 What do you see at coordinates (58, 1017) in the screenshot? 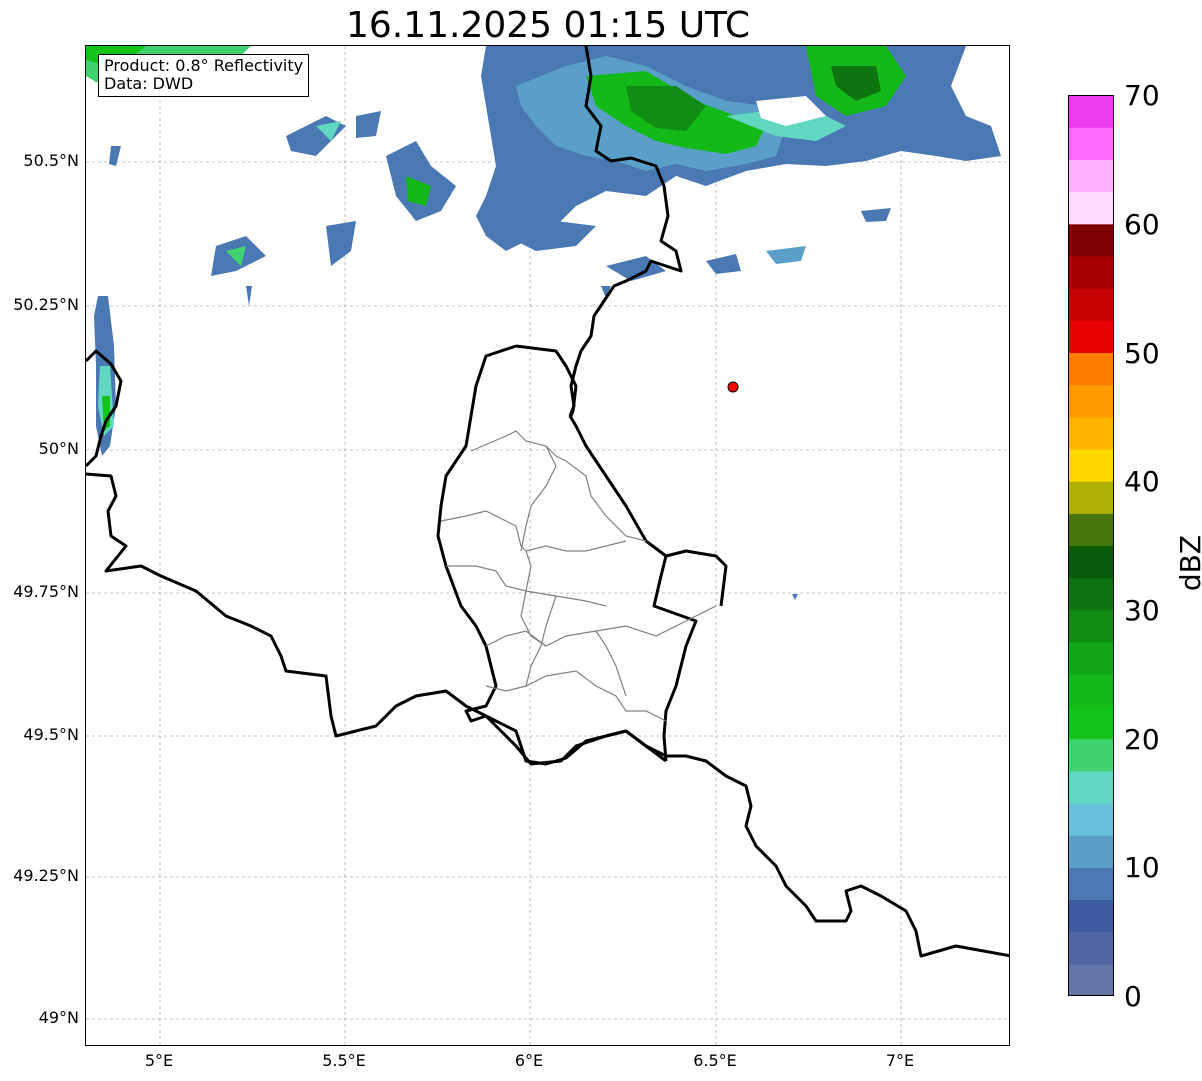
I see `lat-label: 49°N` at bounding box center [58, 1017].